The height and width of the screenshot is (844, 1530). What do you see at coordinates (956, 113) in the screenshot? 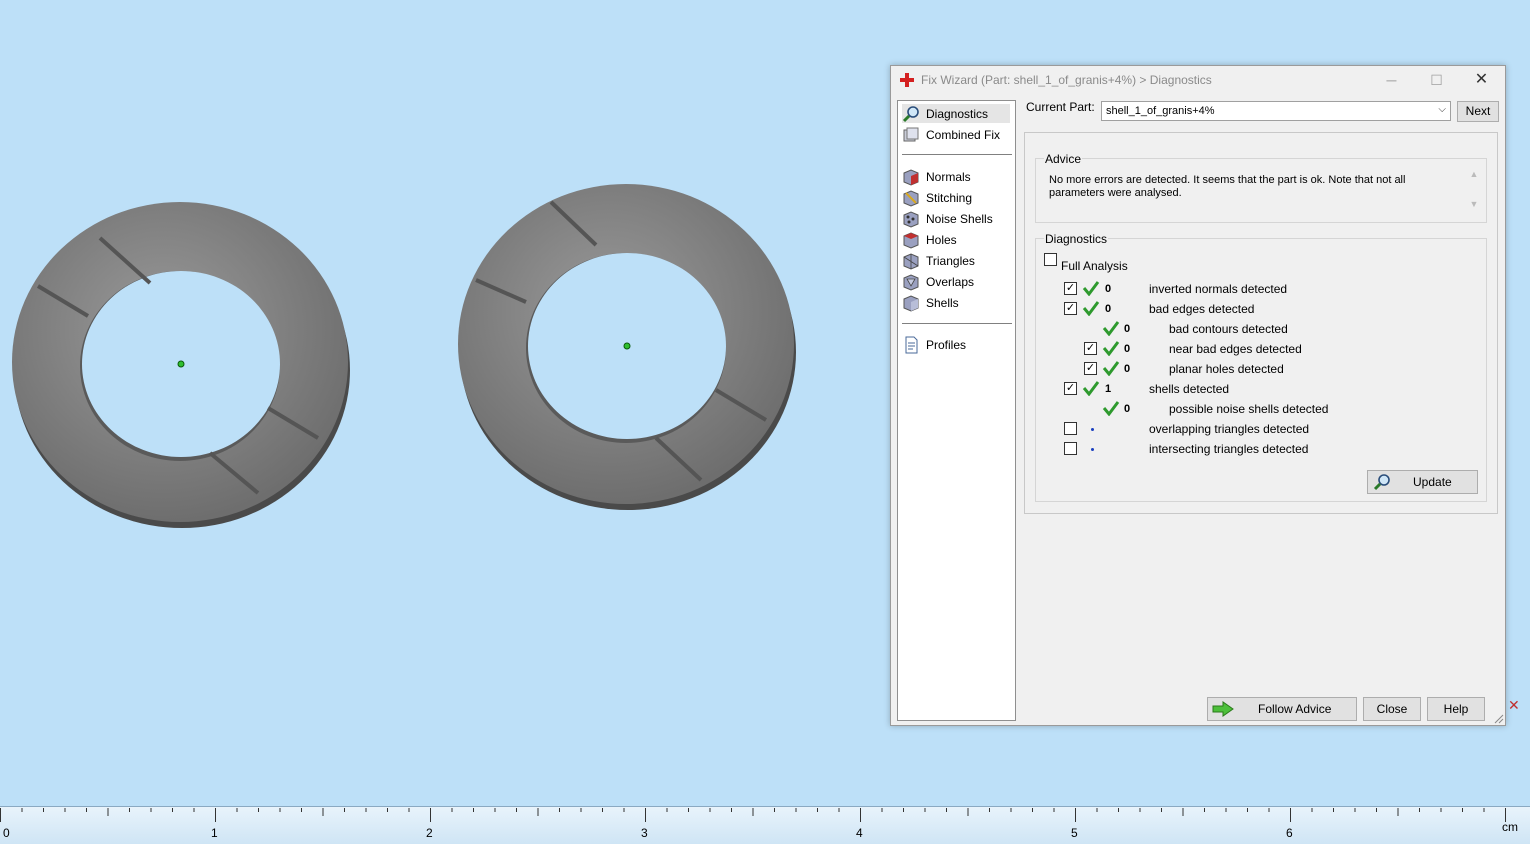
I see `sidebar-item-diagnostics: Diagnostics` at bounding box center [956, 113].